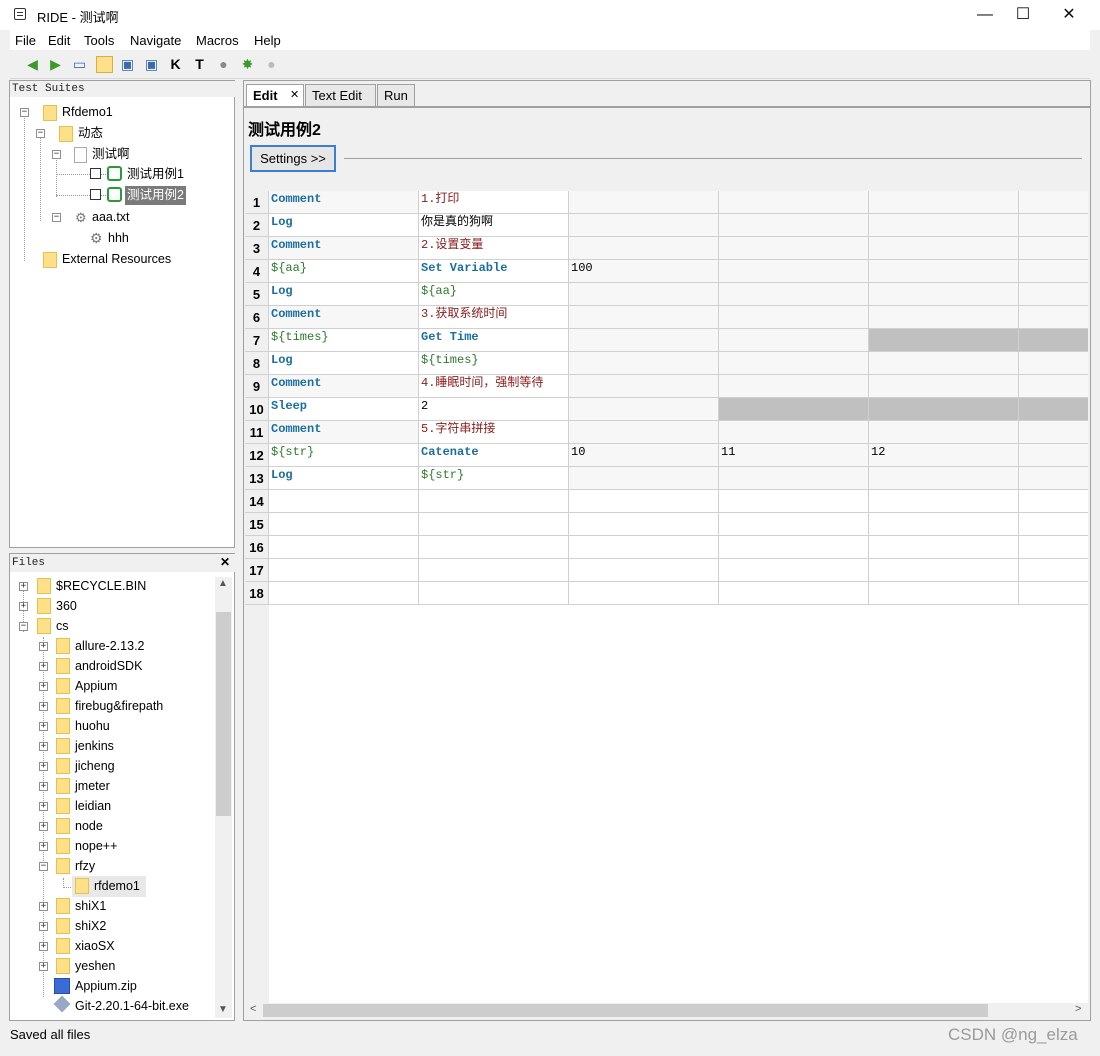  I want to click on save-icon: ▣, so click(127, 64).